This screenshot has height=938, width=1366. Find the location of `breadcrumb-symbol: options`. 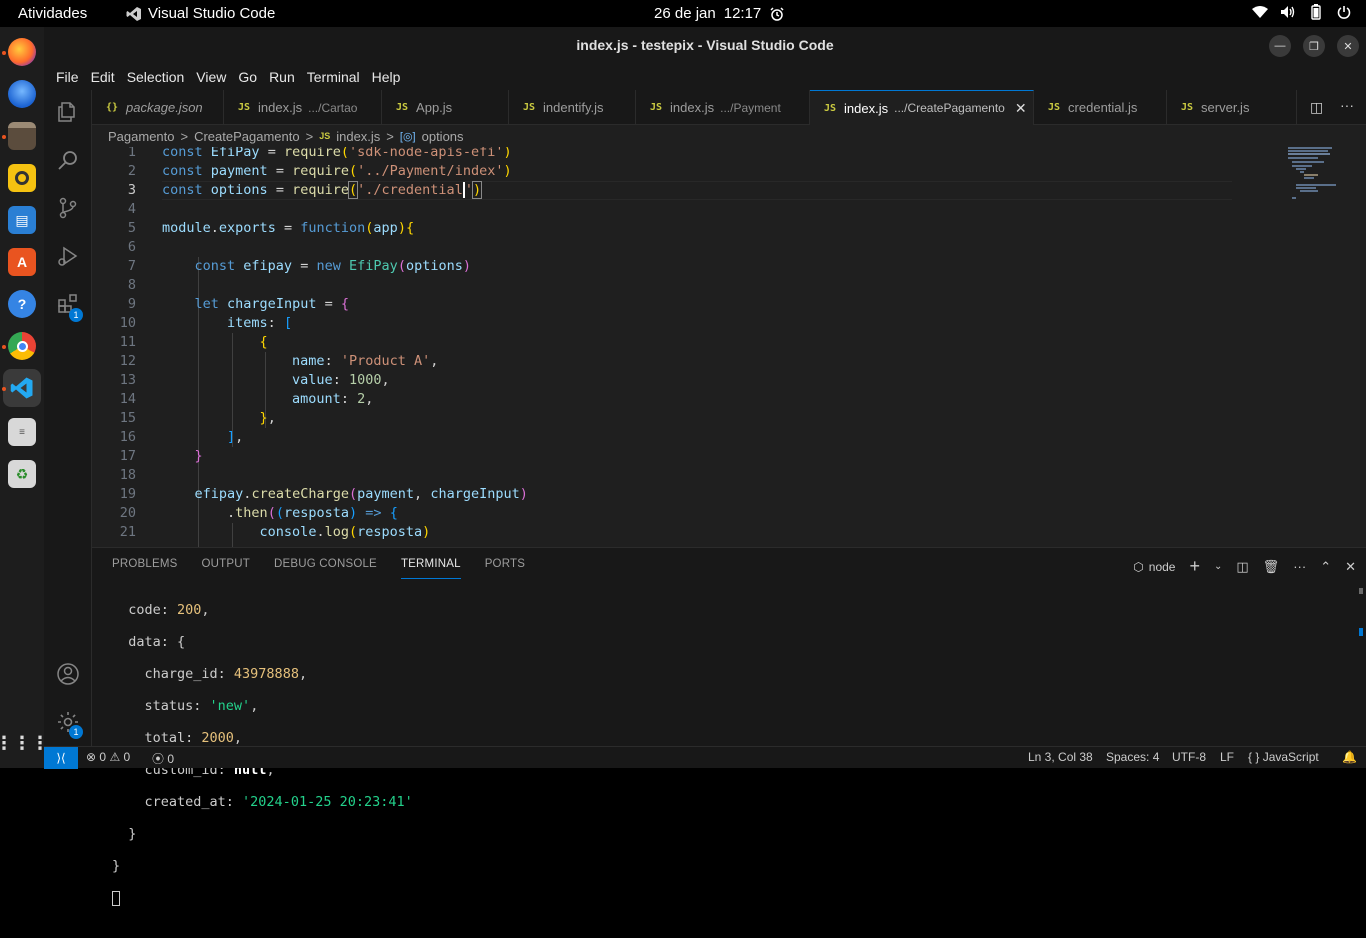

breadcrumb-symbol: options is located at coordinates (443, 136).